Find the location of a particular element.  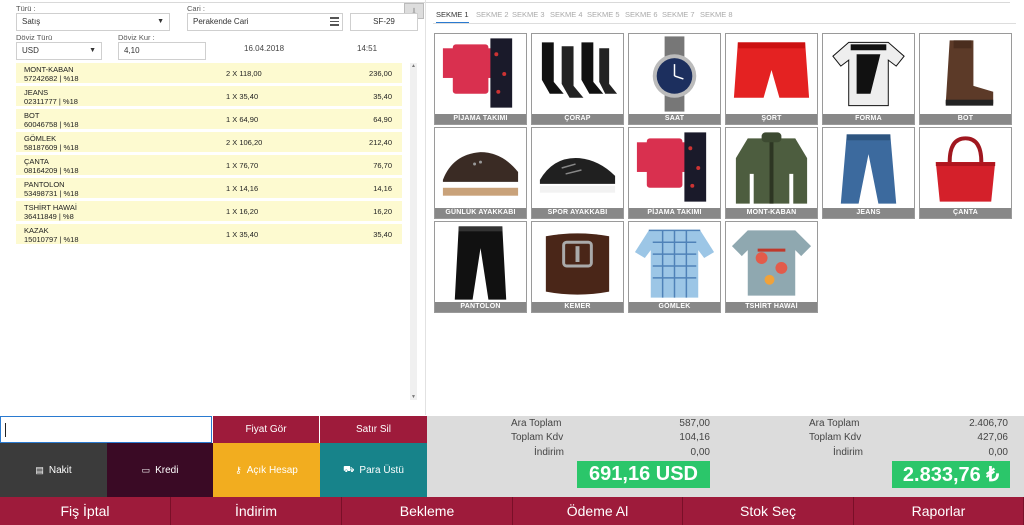

receipt-item-total: 14,16 is located at coordinates (382, 188).